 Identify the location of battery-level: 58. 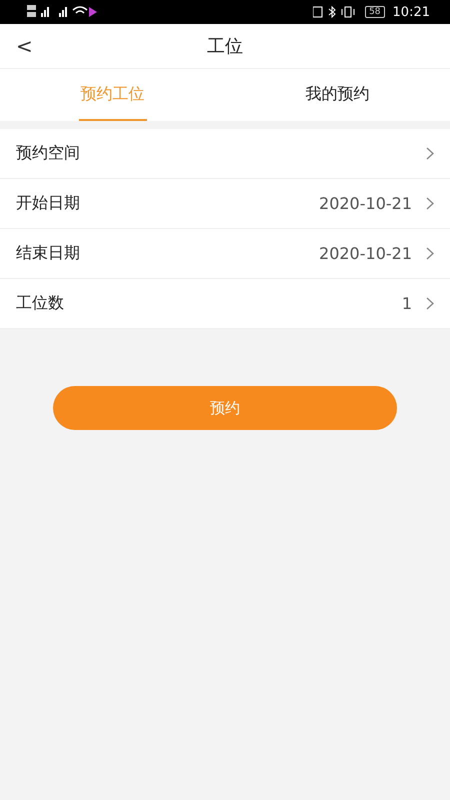
(375, 12).